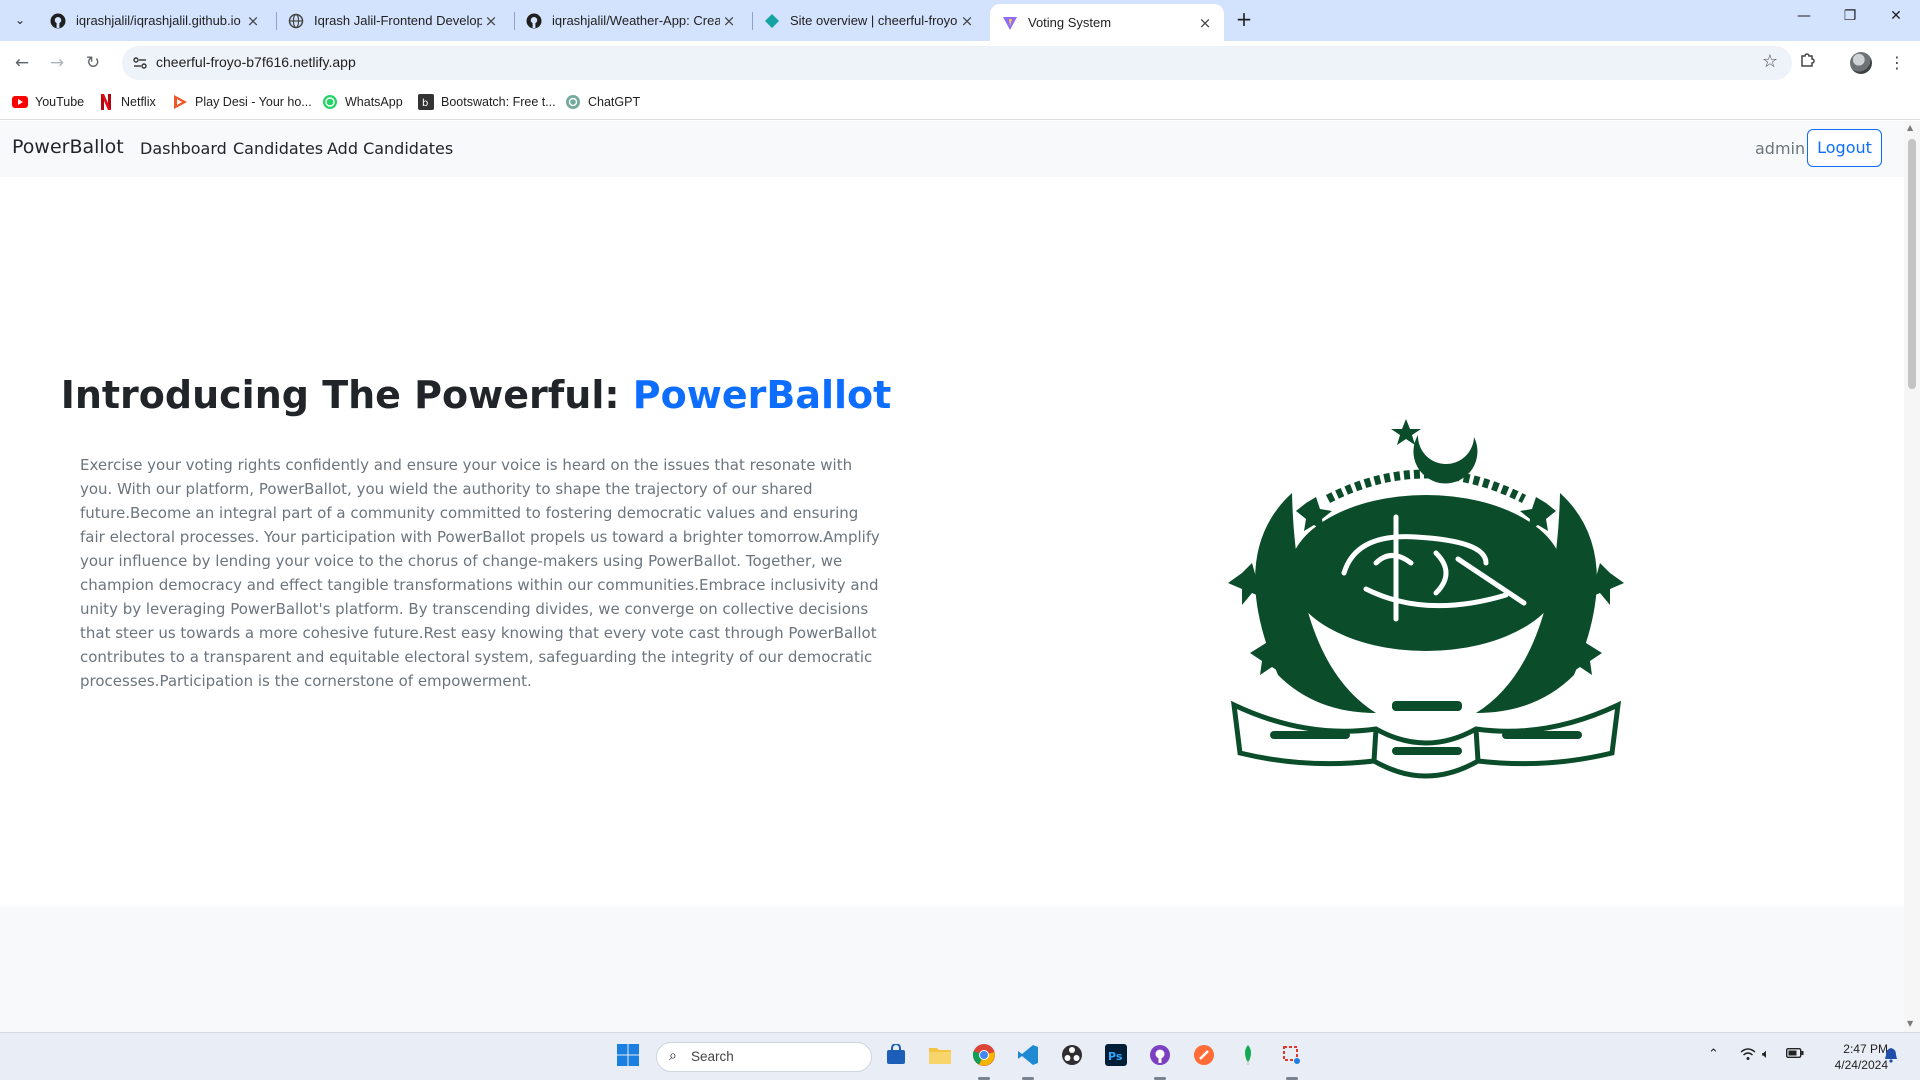 This screenshot has width=1920, height=1080. Describe the element at coordinates (1713, 1054) in the screenshot. I see `chevron-up-icon: ⌃` at that location.